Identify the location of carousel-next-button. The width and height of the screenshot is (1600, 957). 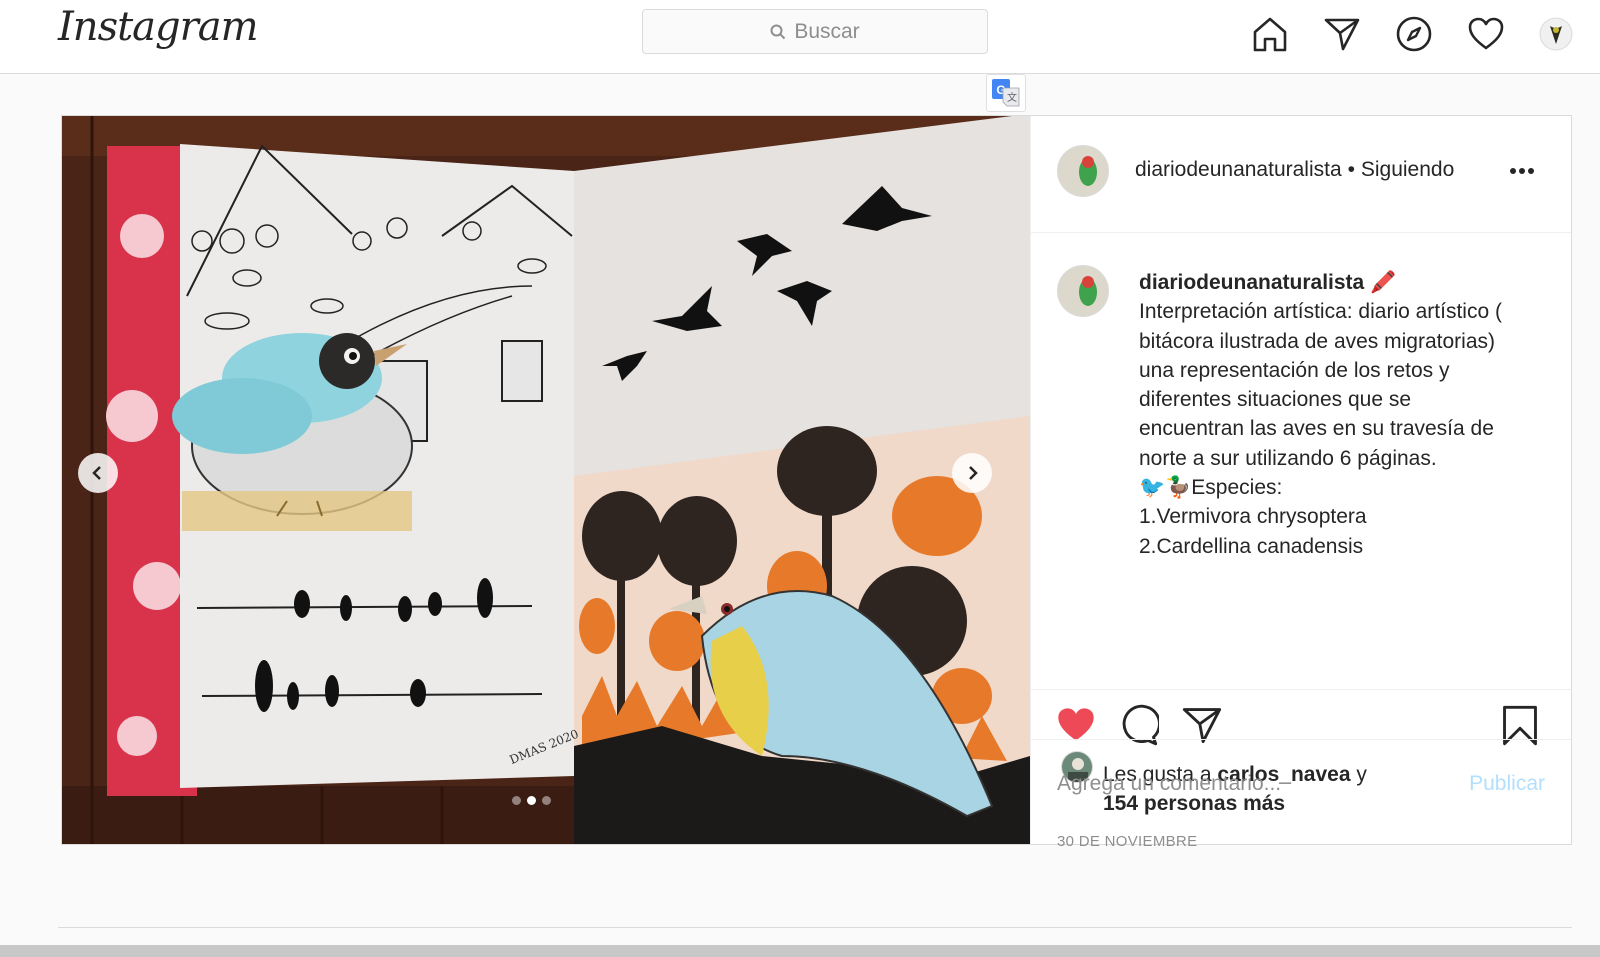
(972, 473).